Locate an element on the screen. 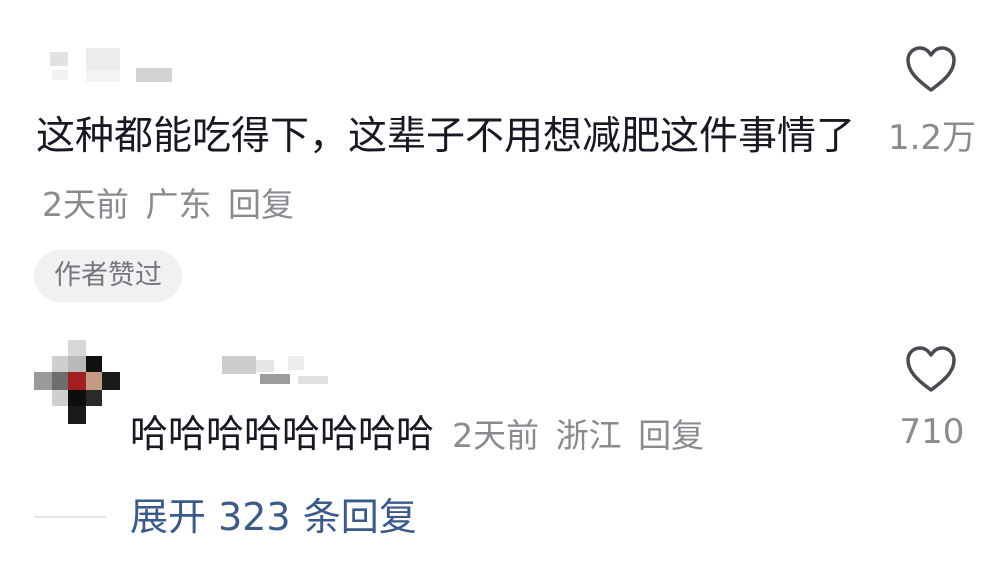  comment-text: 哈哈哈哈哈哈哈哈 is located at coordinates (282, 434).